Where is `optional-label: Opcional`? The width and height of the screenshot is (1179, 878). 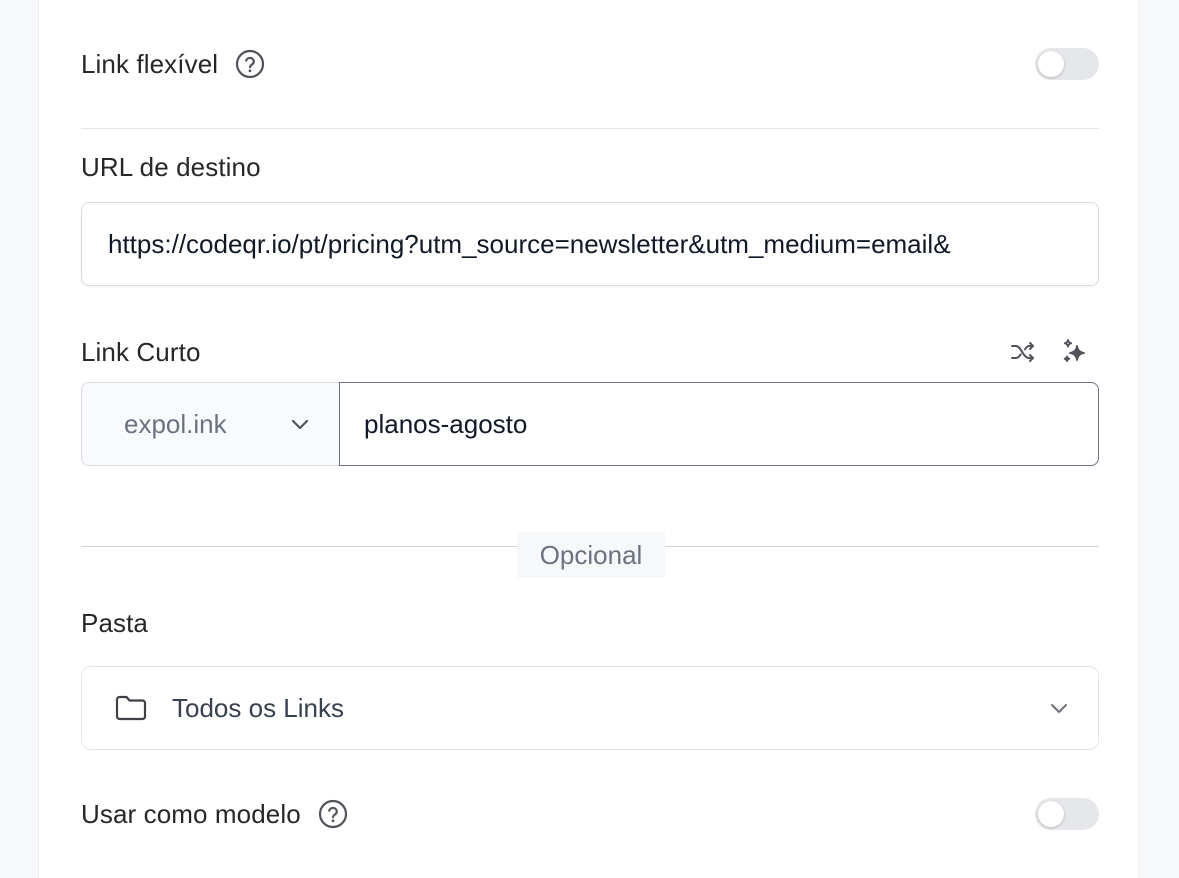
optional-label: Opcional is located at coordinates (591, 555).